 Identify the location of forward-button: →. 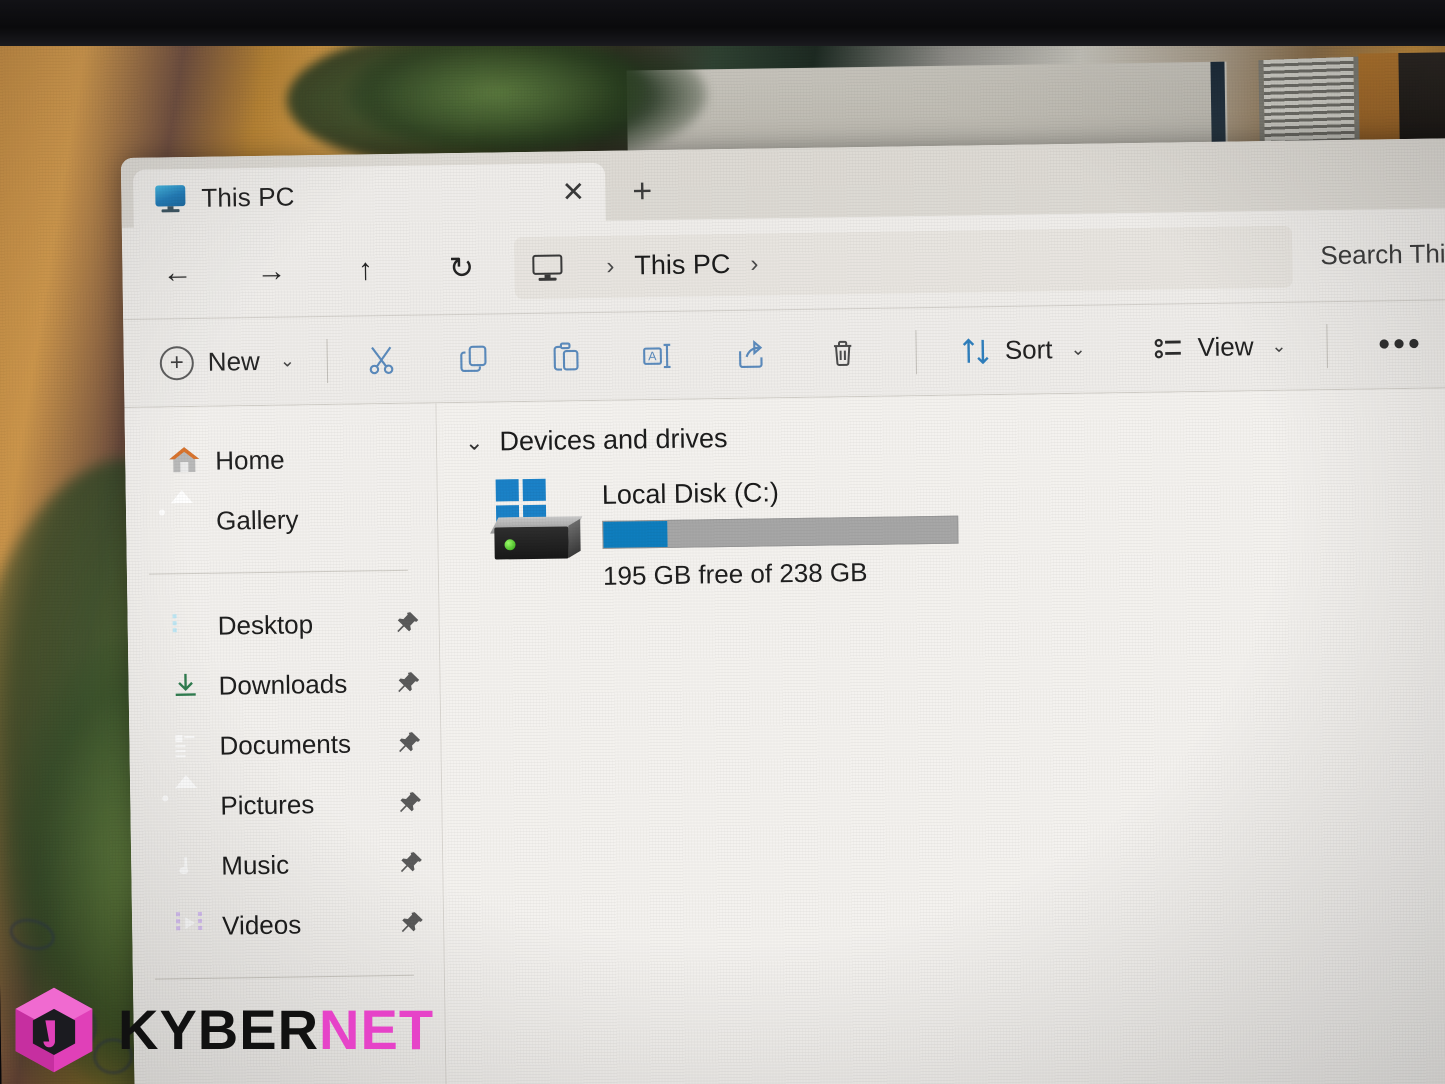
(271, 271).